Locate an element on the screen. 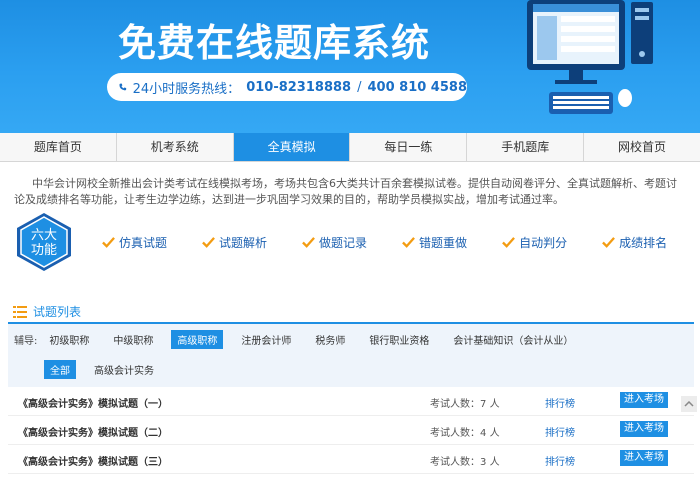 Image resolution: width=700 pixels, height=493 pixels. feature-item: 错题重做 is located at coordinates (434, 242).